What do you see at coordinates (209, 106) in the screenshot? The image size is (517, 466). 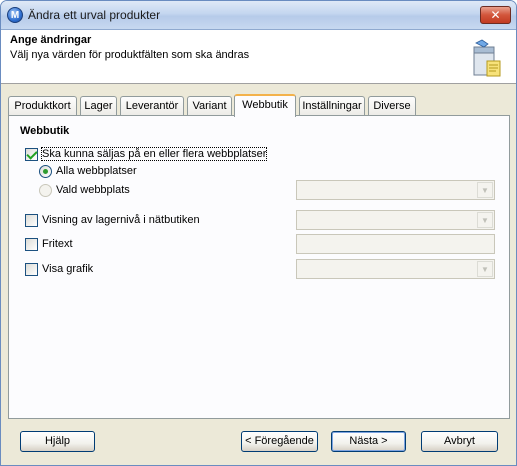 I see `tab-variant: Variant` at bounding box center [209, 106].